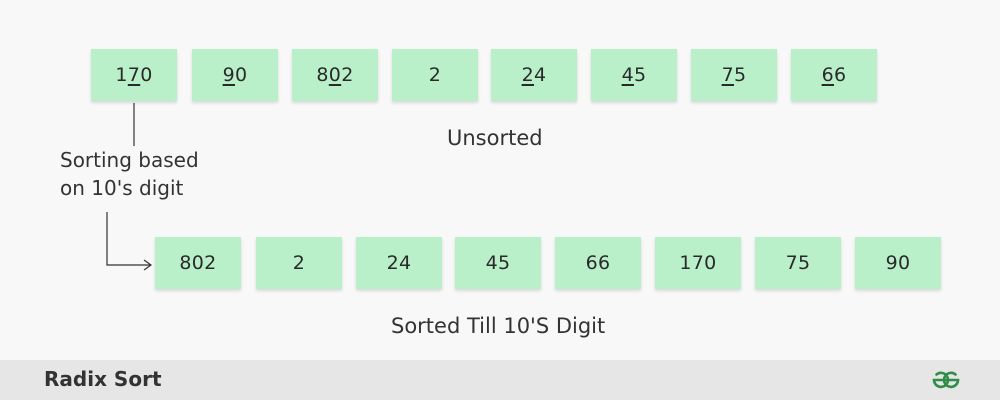 This screenshot has width=1000, height=400. What do you see at coordinates (798, 263) in the screenshot?
I see `sorted-cell: 75` at bounding box center [798, 263].